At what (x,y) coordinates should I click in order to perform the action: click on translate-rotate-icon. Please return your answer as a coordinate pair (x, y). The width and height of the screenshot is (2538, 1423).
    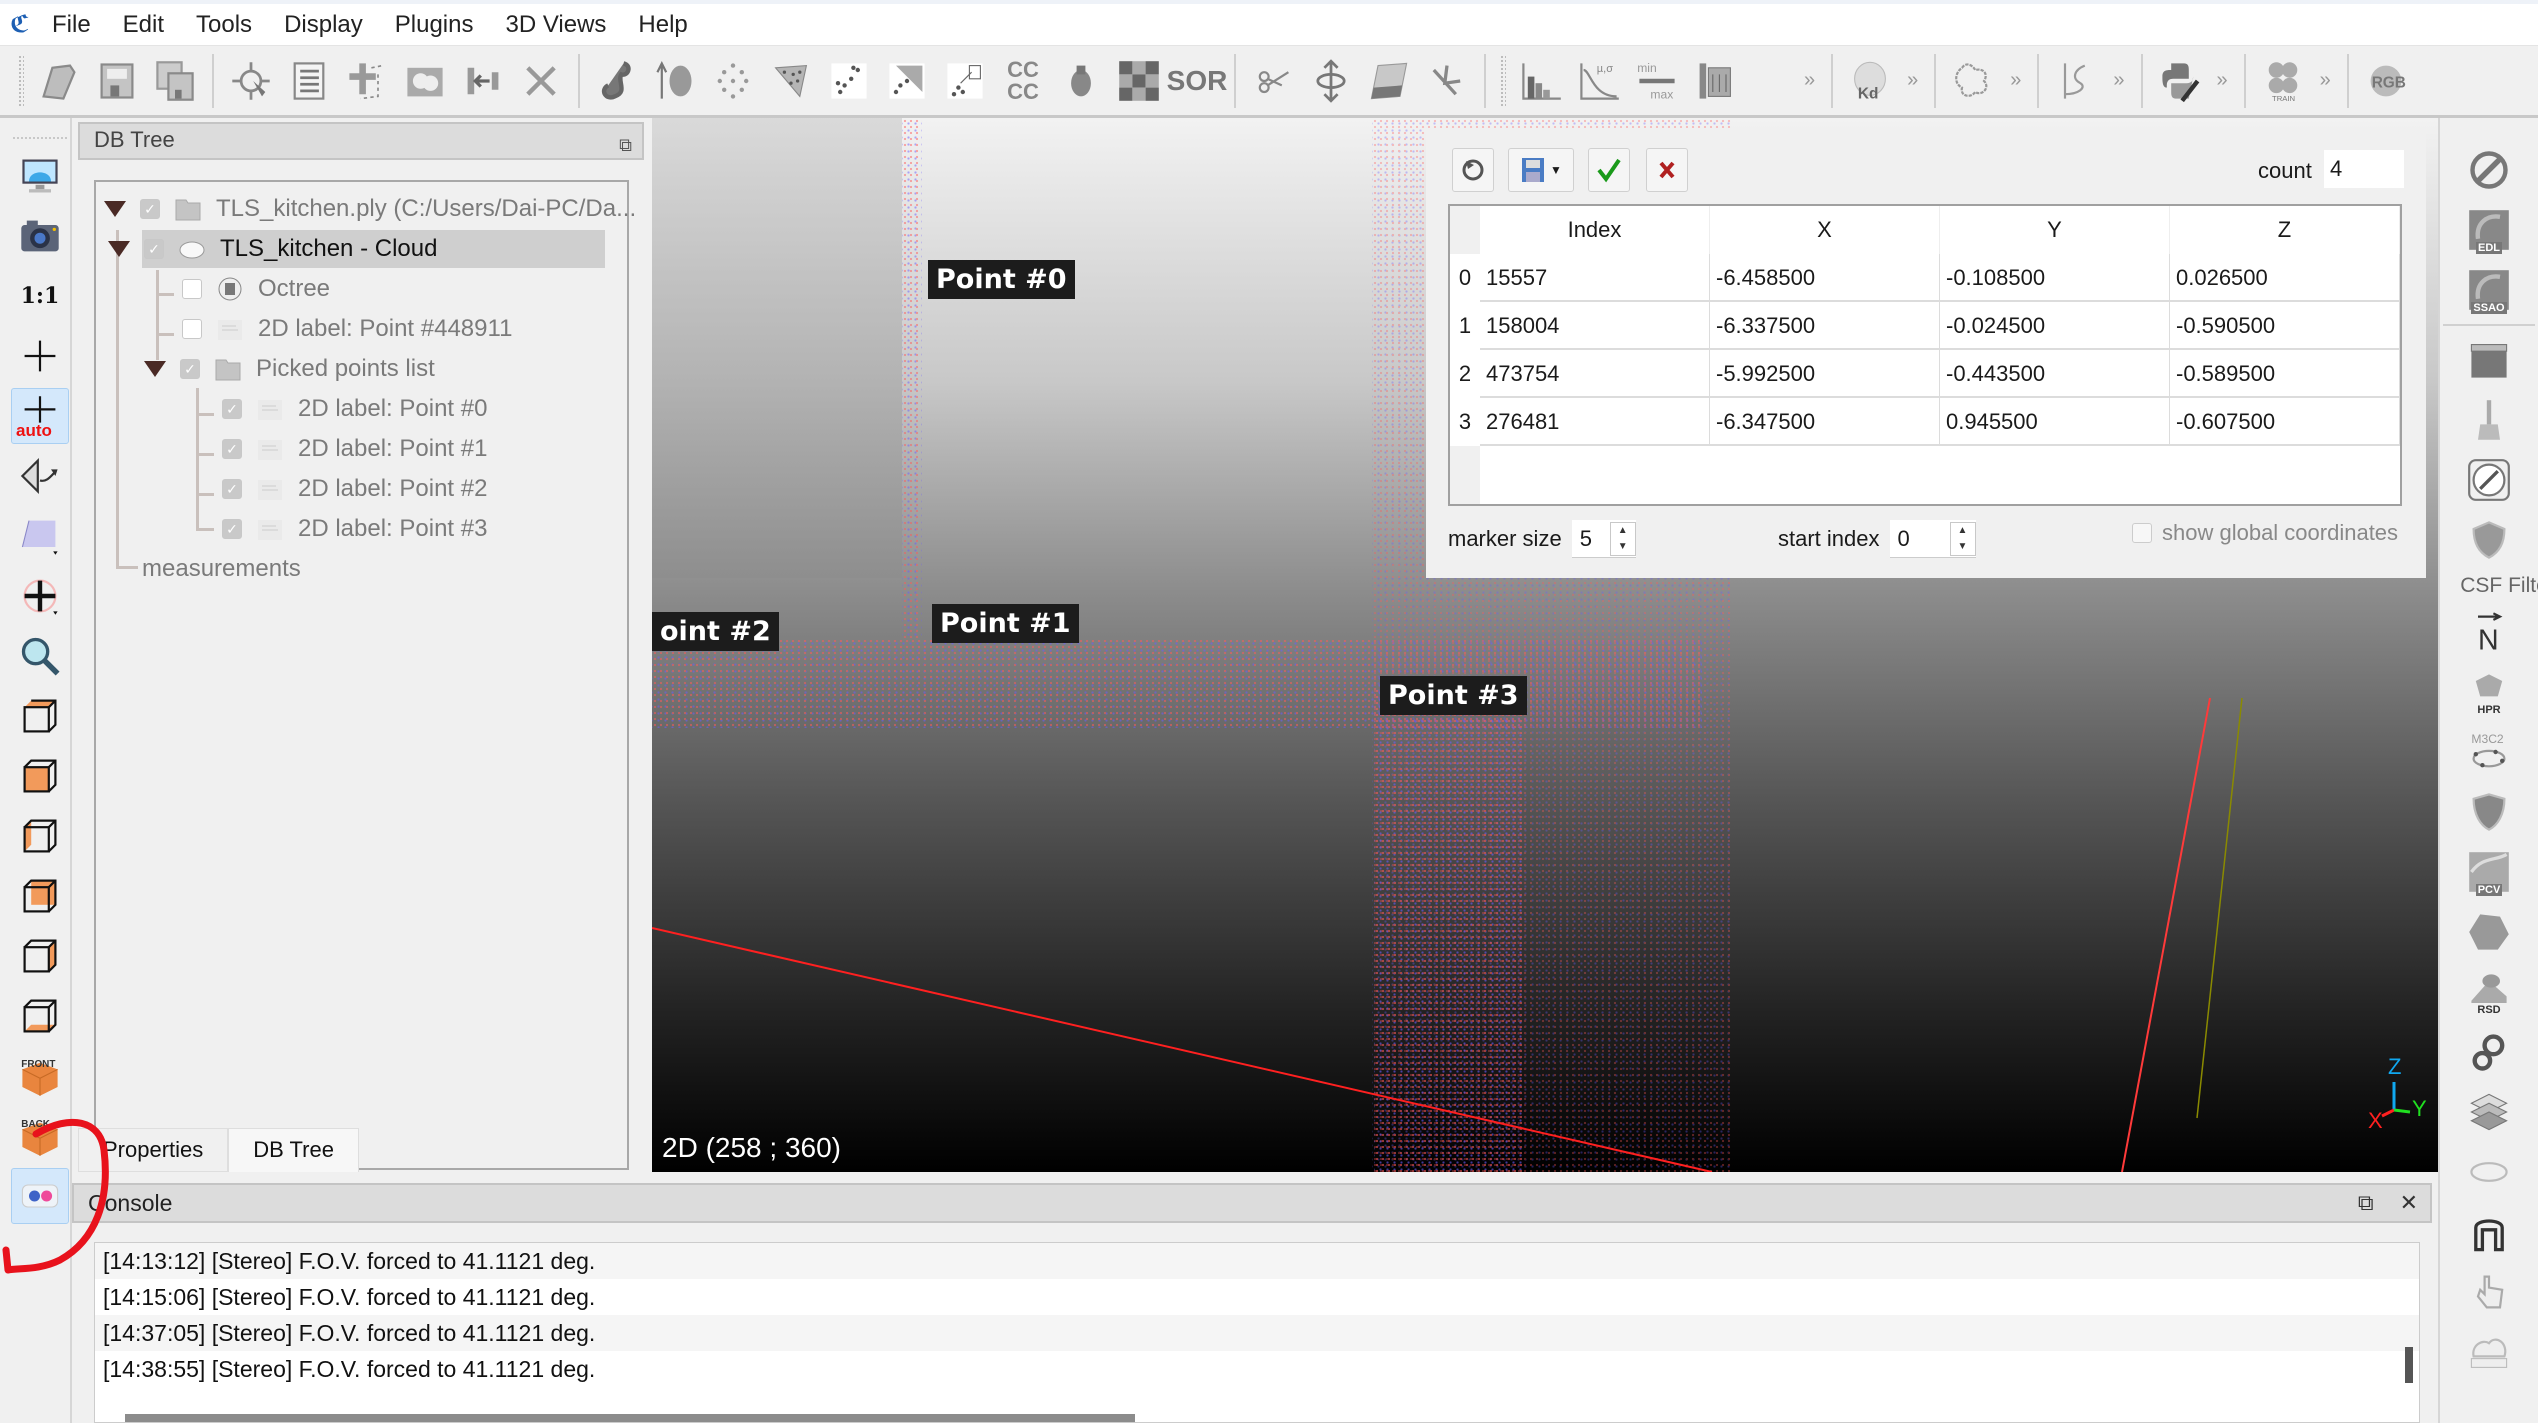
    Looking at the image, I should click on (367, 81).